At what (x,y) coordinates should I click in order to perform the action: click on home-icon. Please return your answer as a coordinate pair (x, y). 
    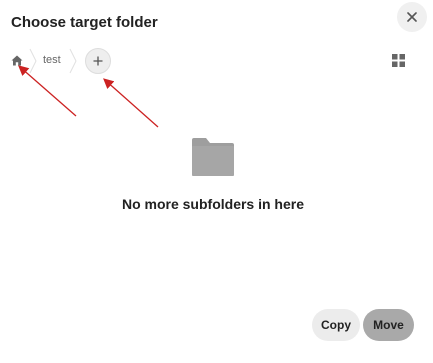
    Looking at the image, I should click on (17, 60).